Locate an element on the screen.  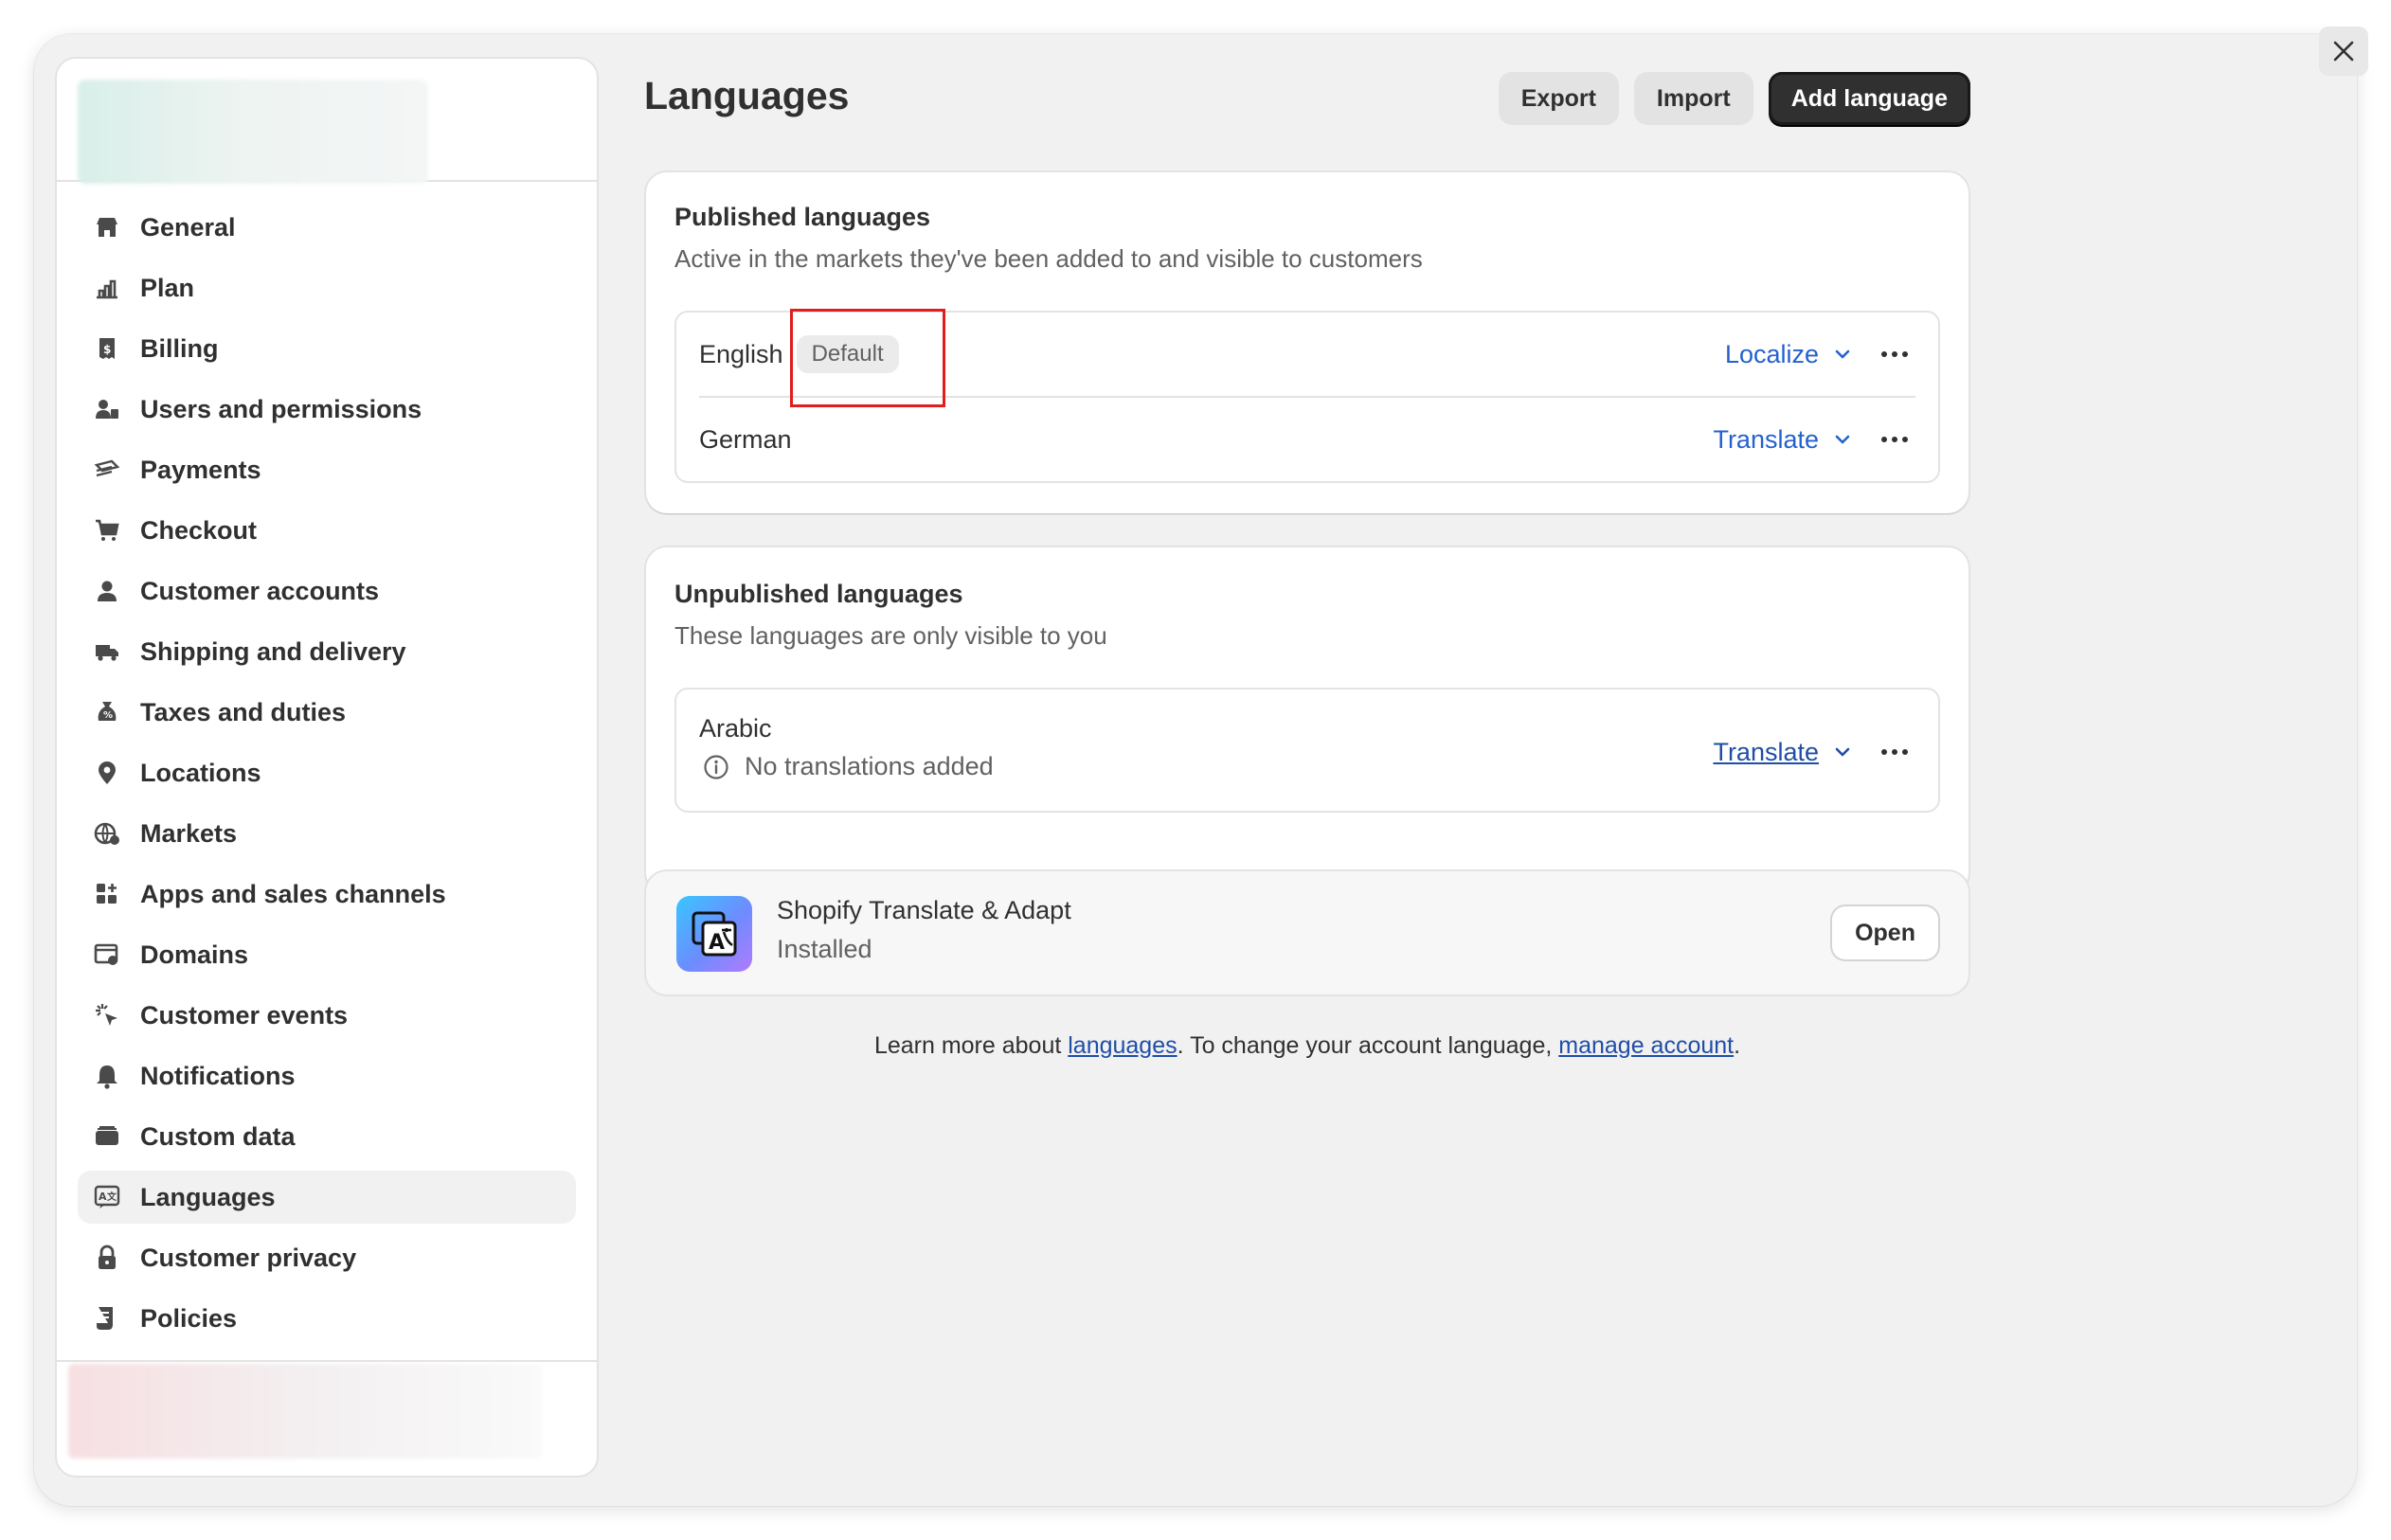
sidebar-item-payments: Payments is located at coordinates (327, 470).